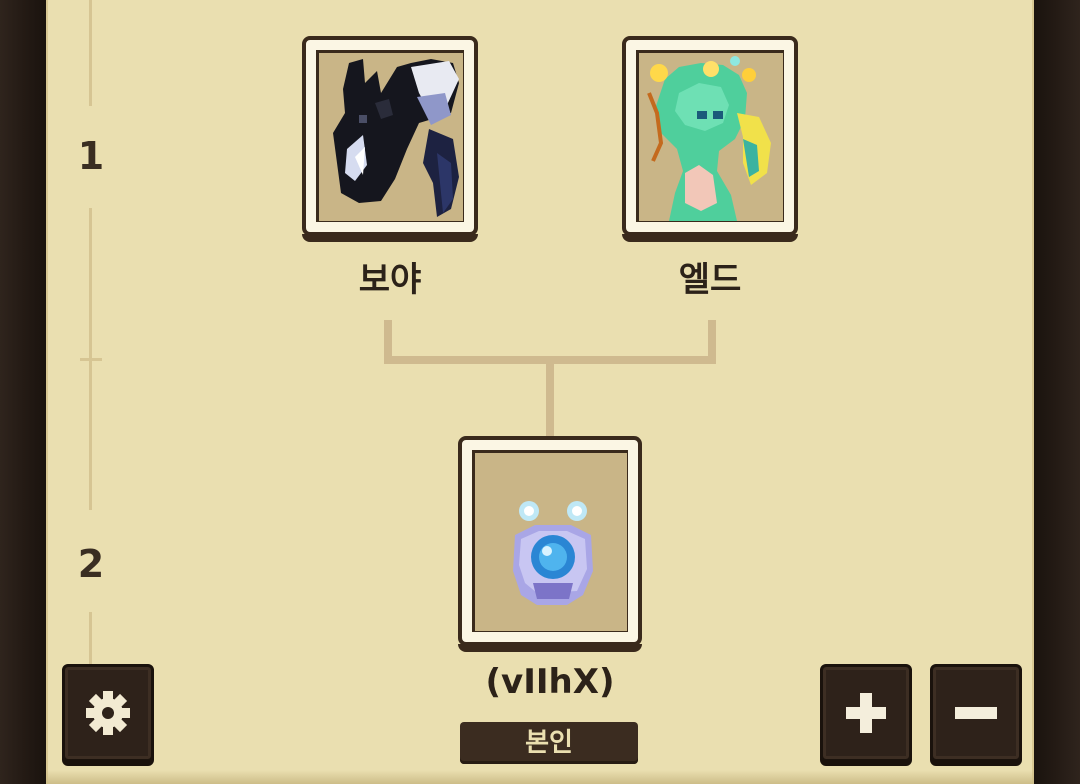  I want to click on parent-name-1: 보야, so click(390, 280).